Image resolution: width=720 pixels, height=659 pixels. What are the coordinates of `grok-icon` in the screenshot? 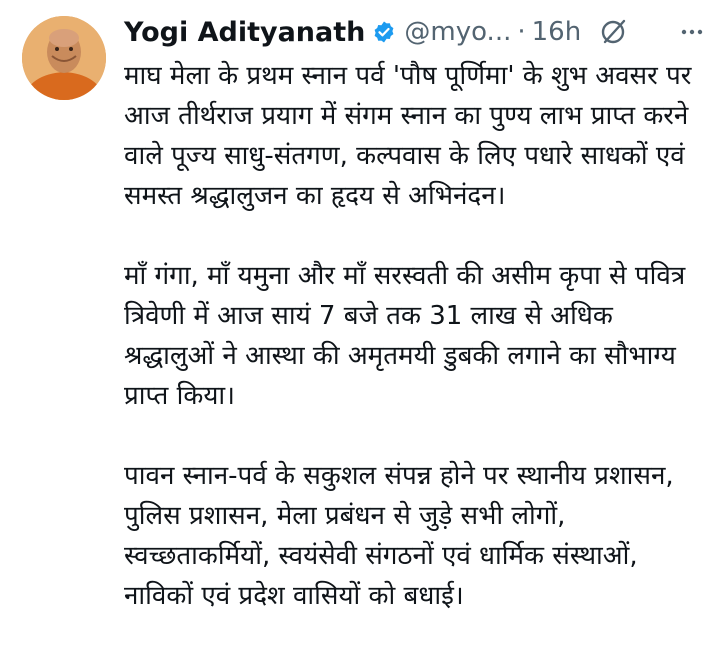 It's located at (614, 32).